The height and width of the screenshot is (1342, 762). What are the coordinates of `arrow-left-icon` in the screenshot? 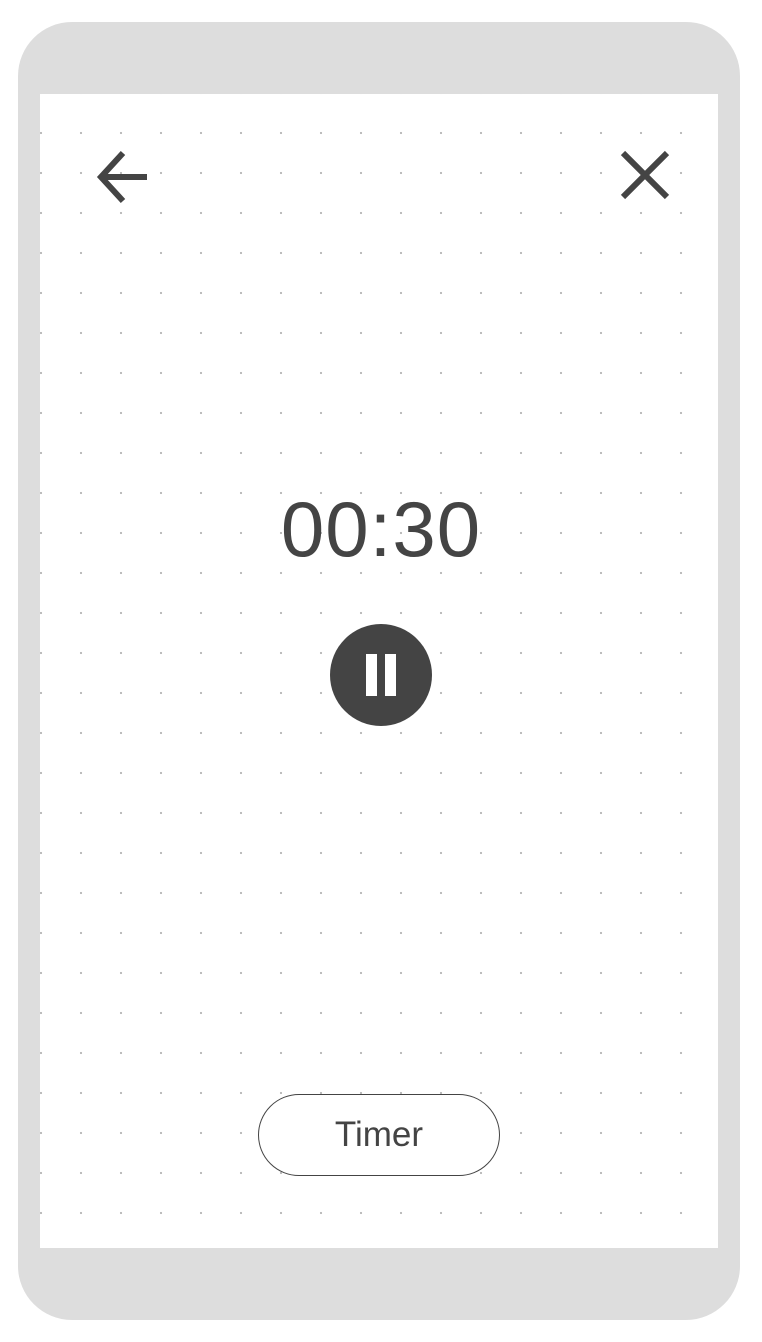 It's located at (121, 177).